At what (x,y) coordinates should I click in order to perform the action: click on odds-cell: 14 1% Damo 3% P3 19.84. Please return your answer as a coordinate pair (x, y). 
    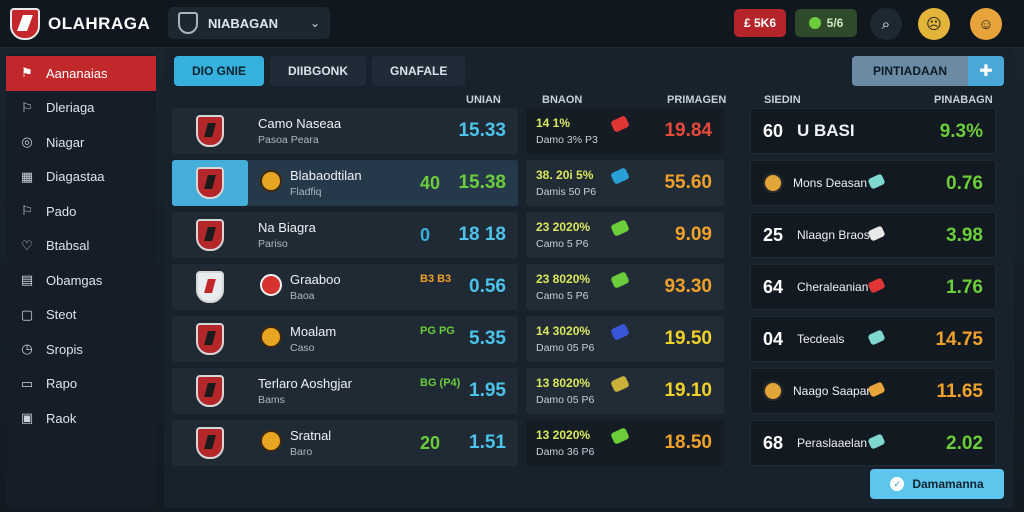
    Looking at the image, I should click on (625, 131).